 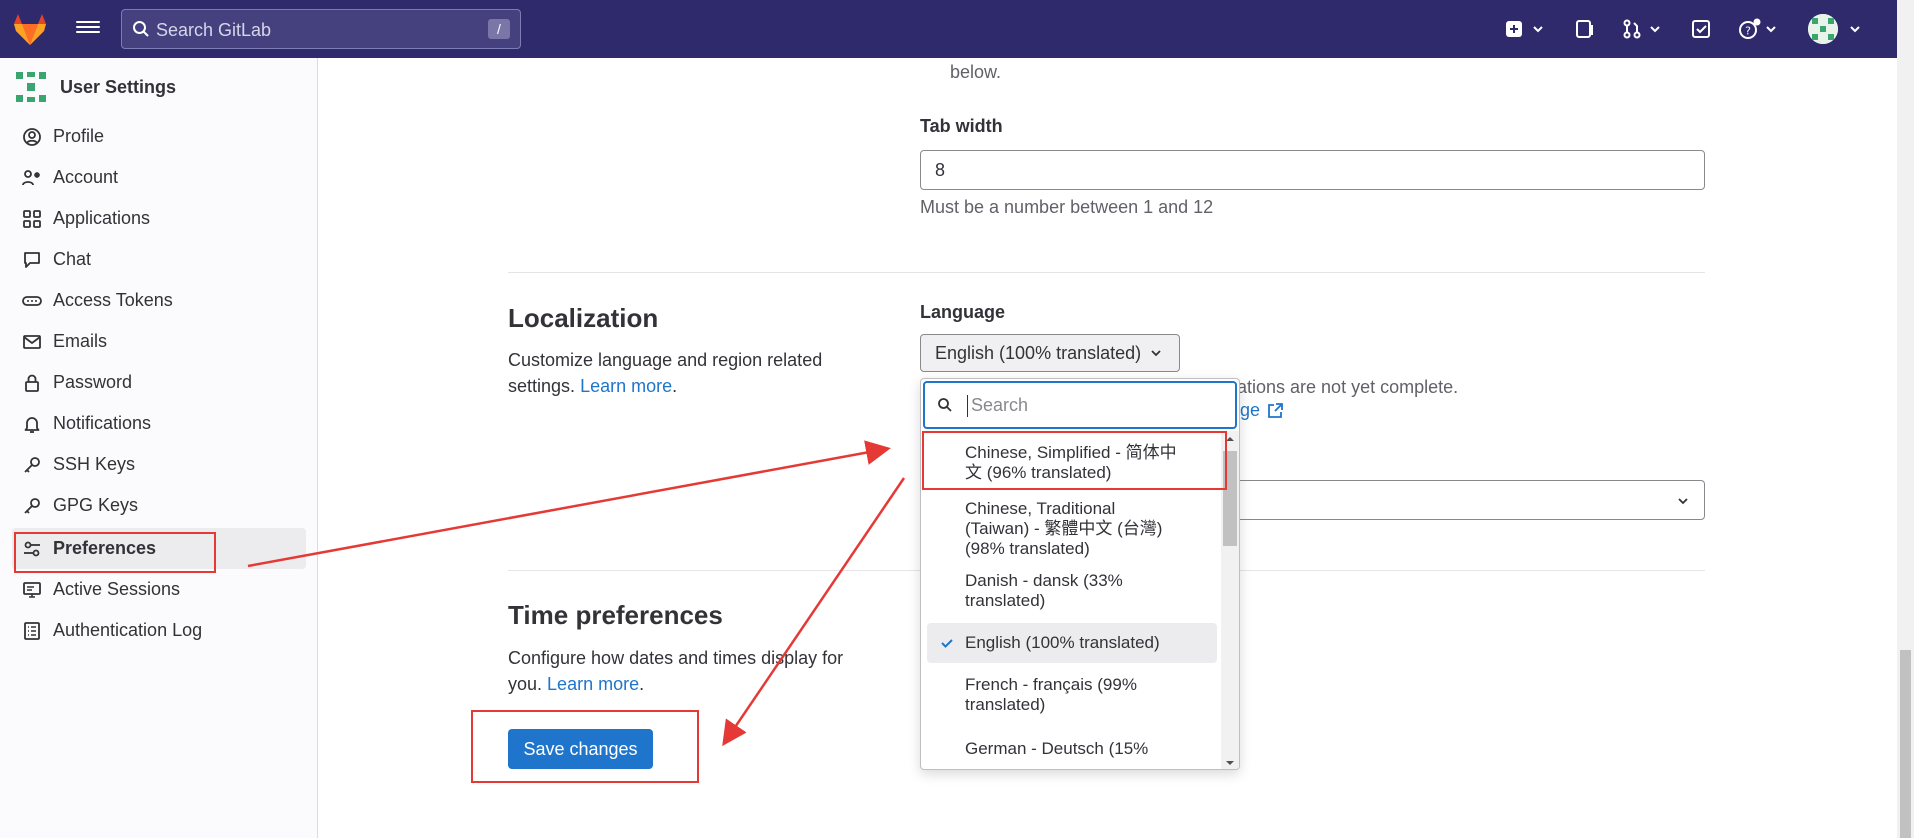 I want to click on sidebar-item-gpg-keys: GPG Keys, so click(x=159, y=505).